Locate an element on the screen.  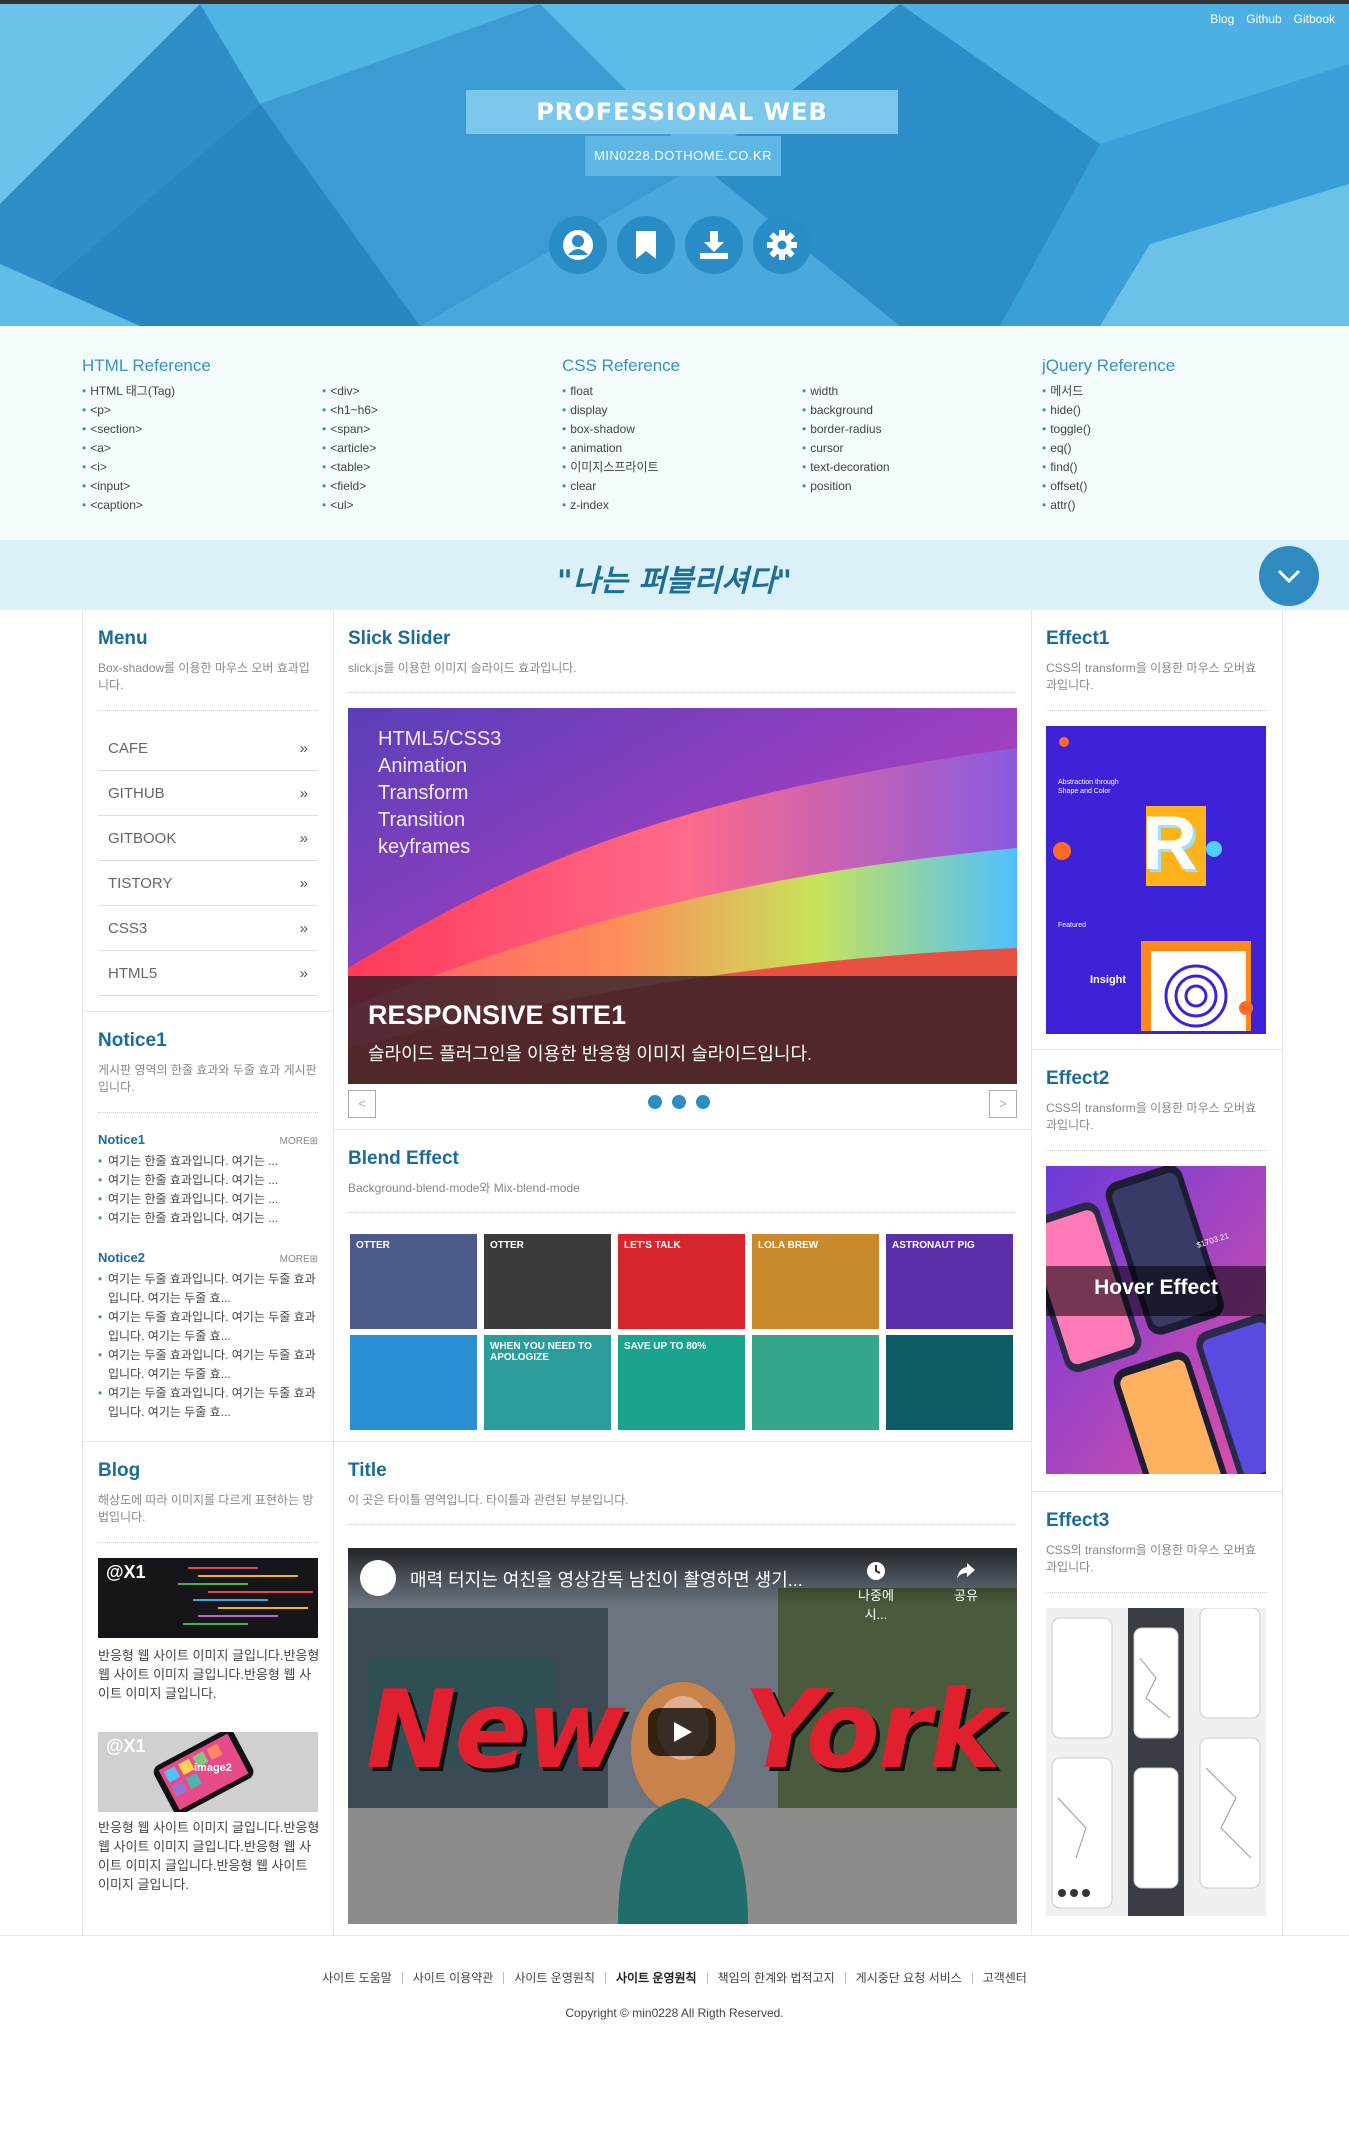
share-button: 공유 is located at coordinates (966, 1582).